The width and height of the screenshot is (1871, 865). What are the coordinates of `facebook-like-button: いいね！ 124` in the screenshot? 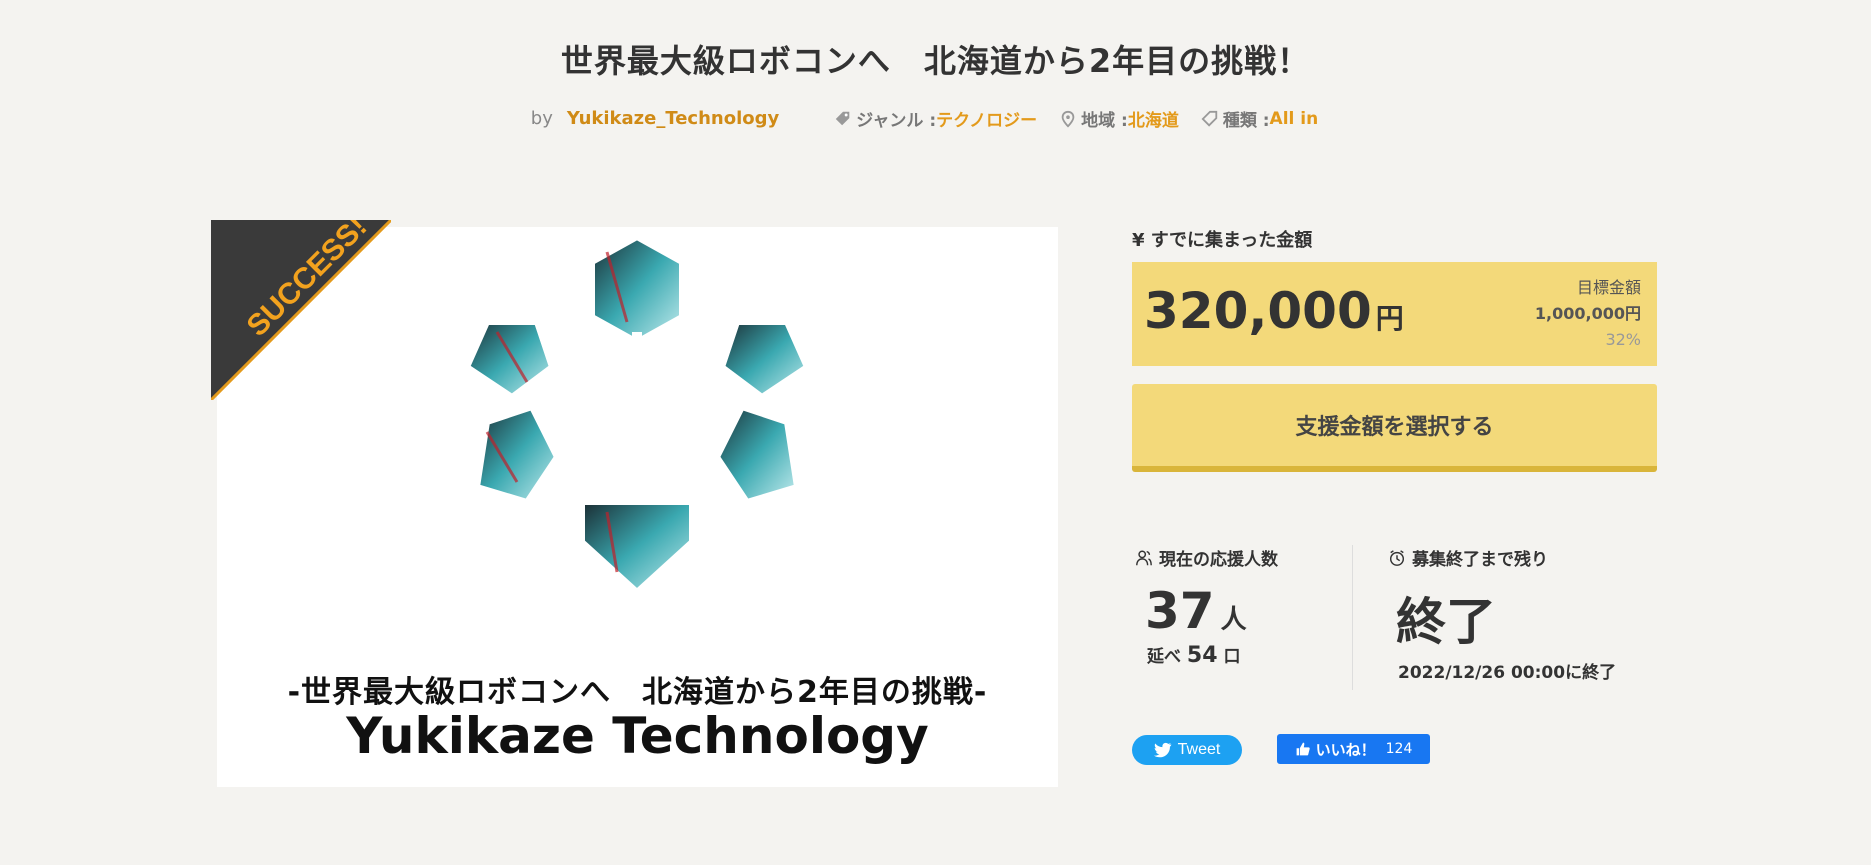 It's located at (1353, 749).